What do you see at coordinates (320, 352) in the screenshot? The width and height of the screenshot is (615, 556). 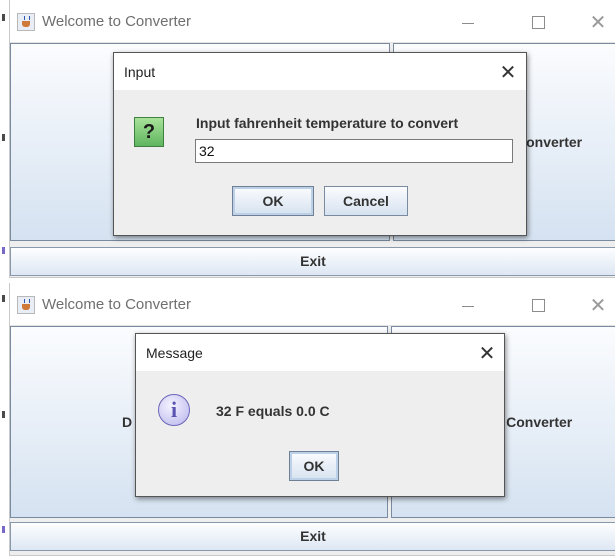 I see `dialog-titlebar: Message ✕` at bounding box center [320, 352].